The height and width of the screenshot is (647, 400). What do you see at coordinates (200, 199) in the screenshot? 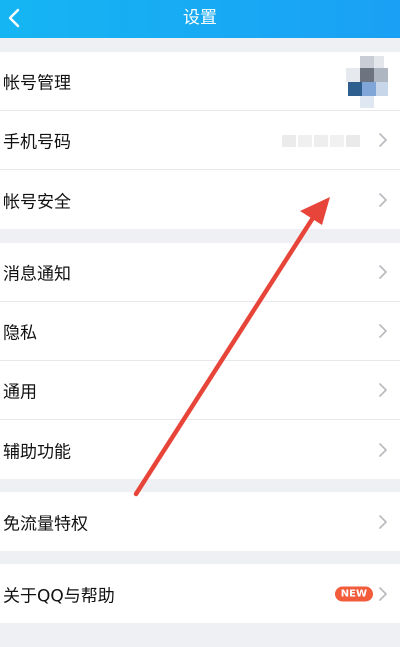
I see `settings-row-account-security: 帐号安全` at bounding box center [200, 199].